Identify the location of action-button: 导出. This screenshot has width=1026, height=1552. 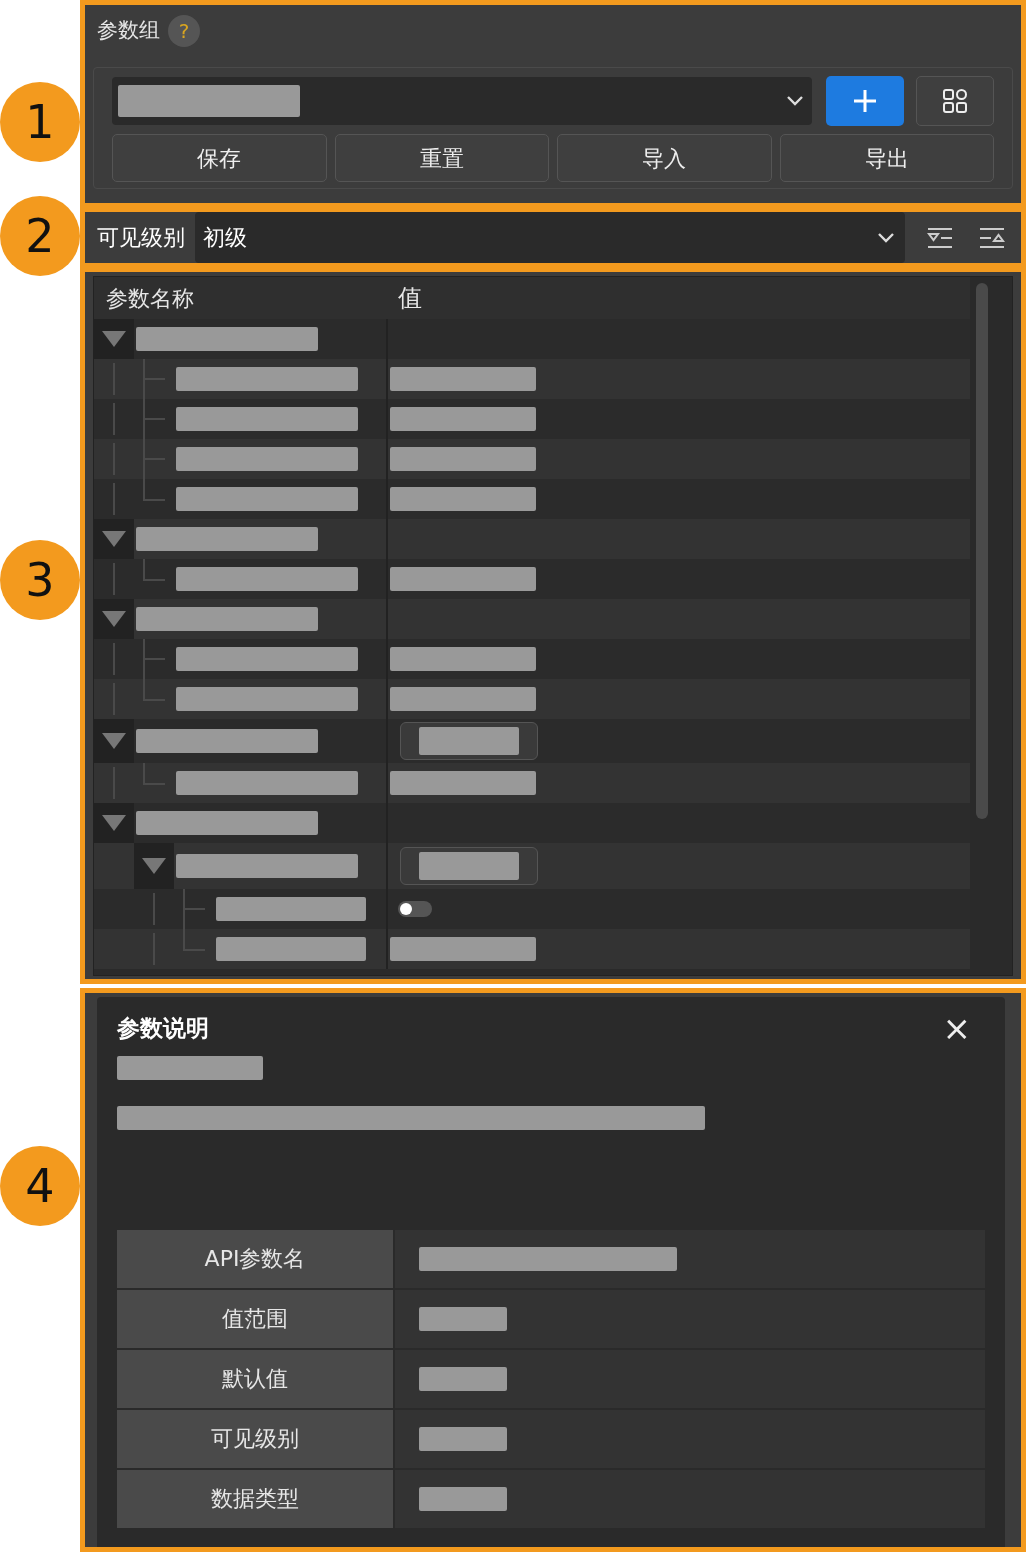
(886, 158).